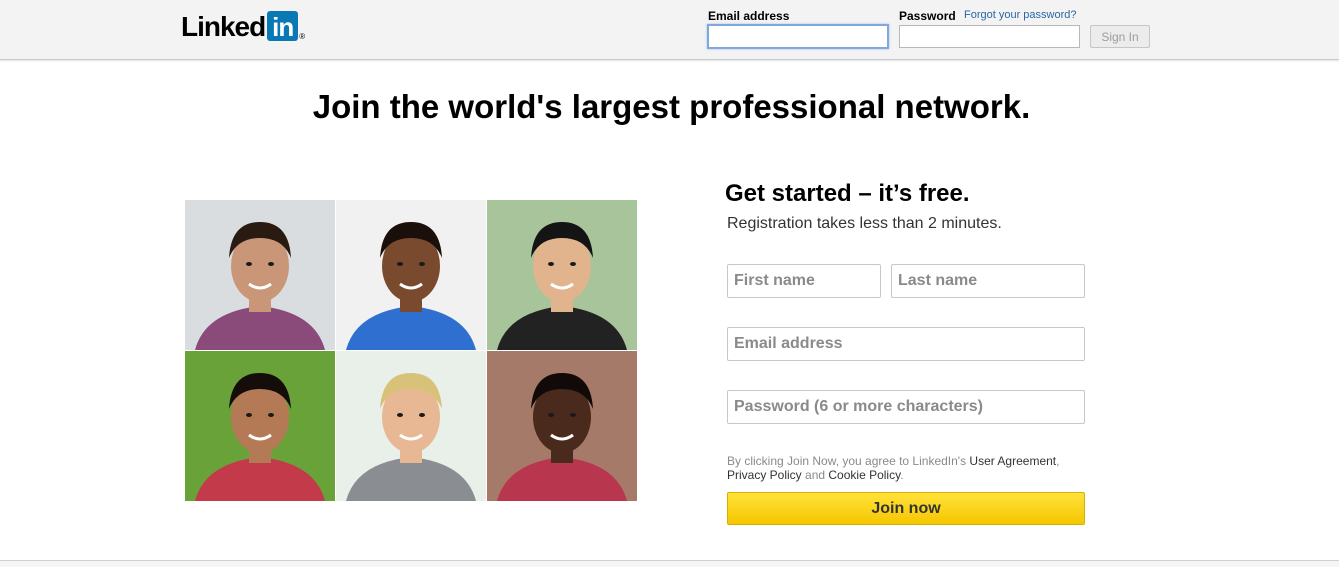 Image resolution: width=1339 pixels, height=567 pixels. I want to click on terms-period: ., so click(902, 475).